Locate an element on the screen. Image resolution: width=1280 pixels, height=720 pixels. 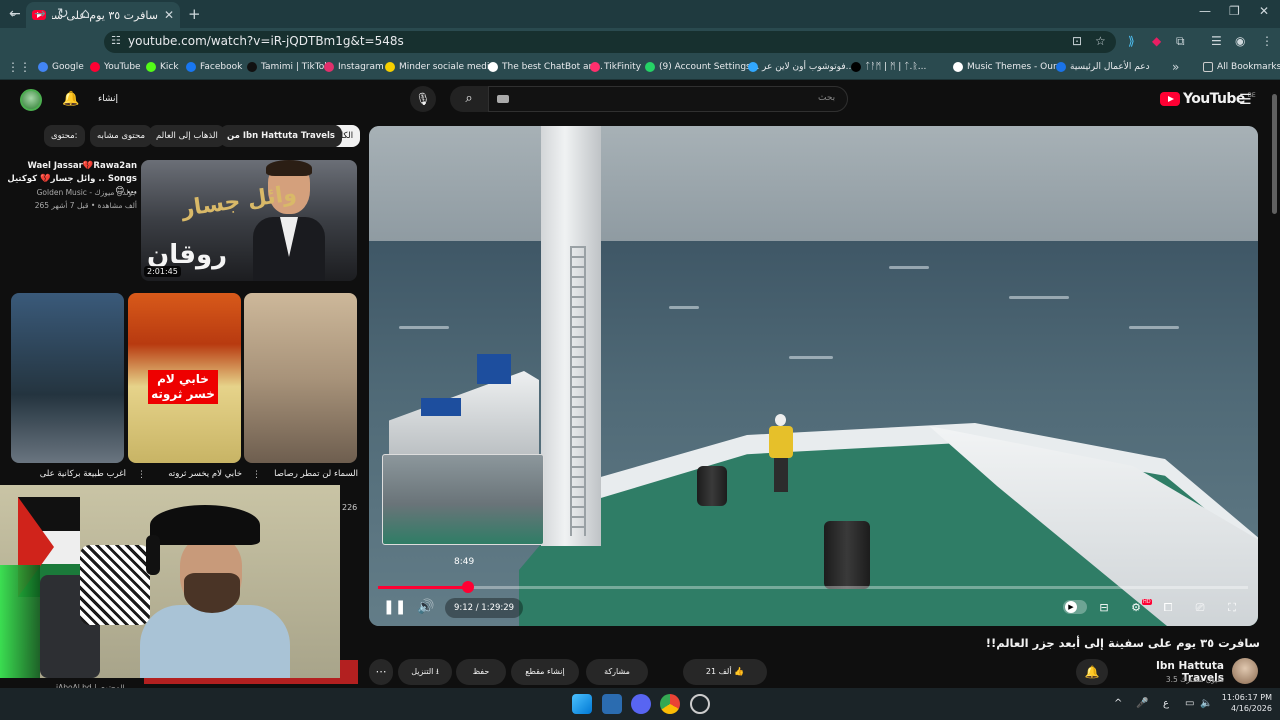
guide-menu-icon: ☰ is located at coordinates (1245, 100).